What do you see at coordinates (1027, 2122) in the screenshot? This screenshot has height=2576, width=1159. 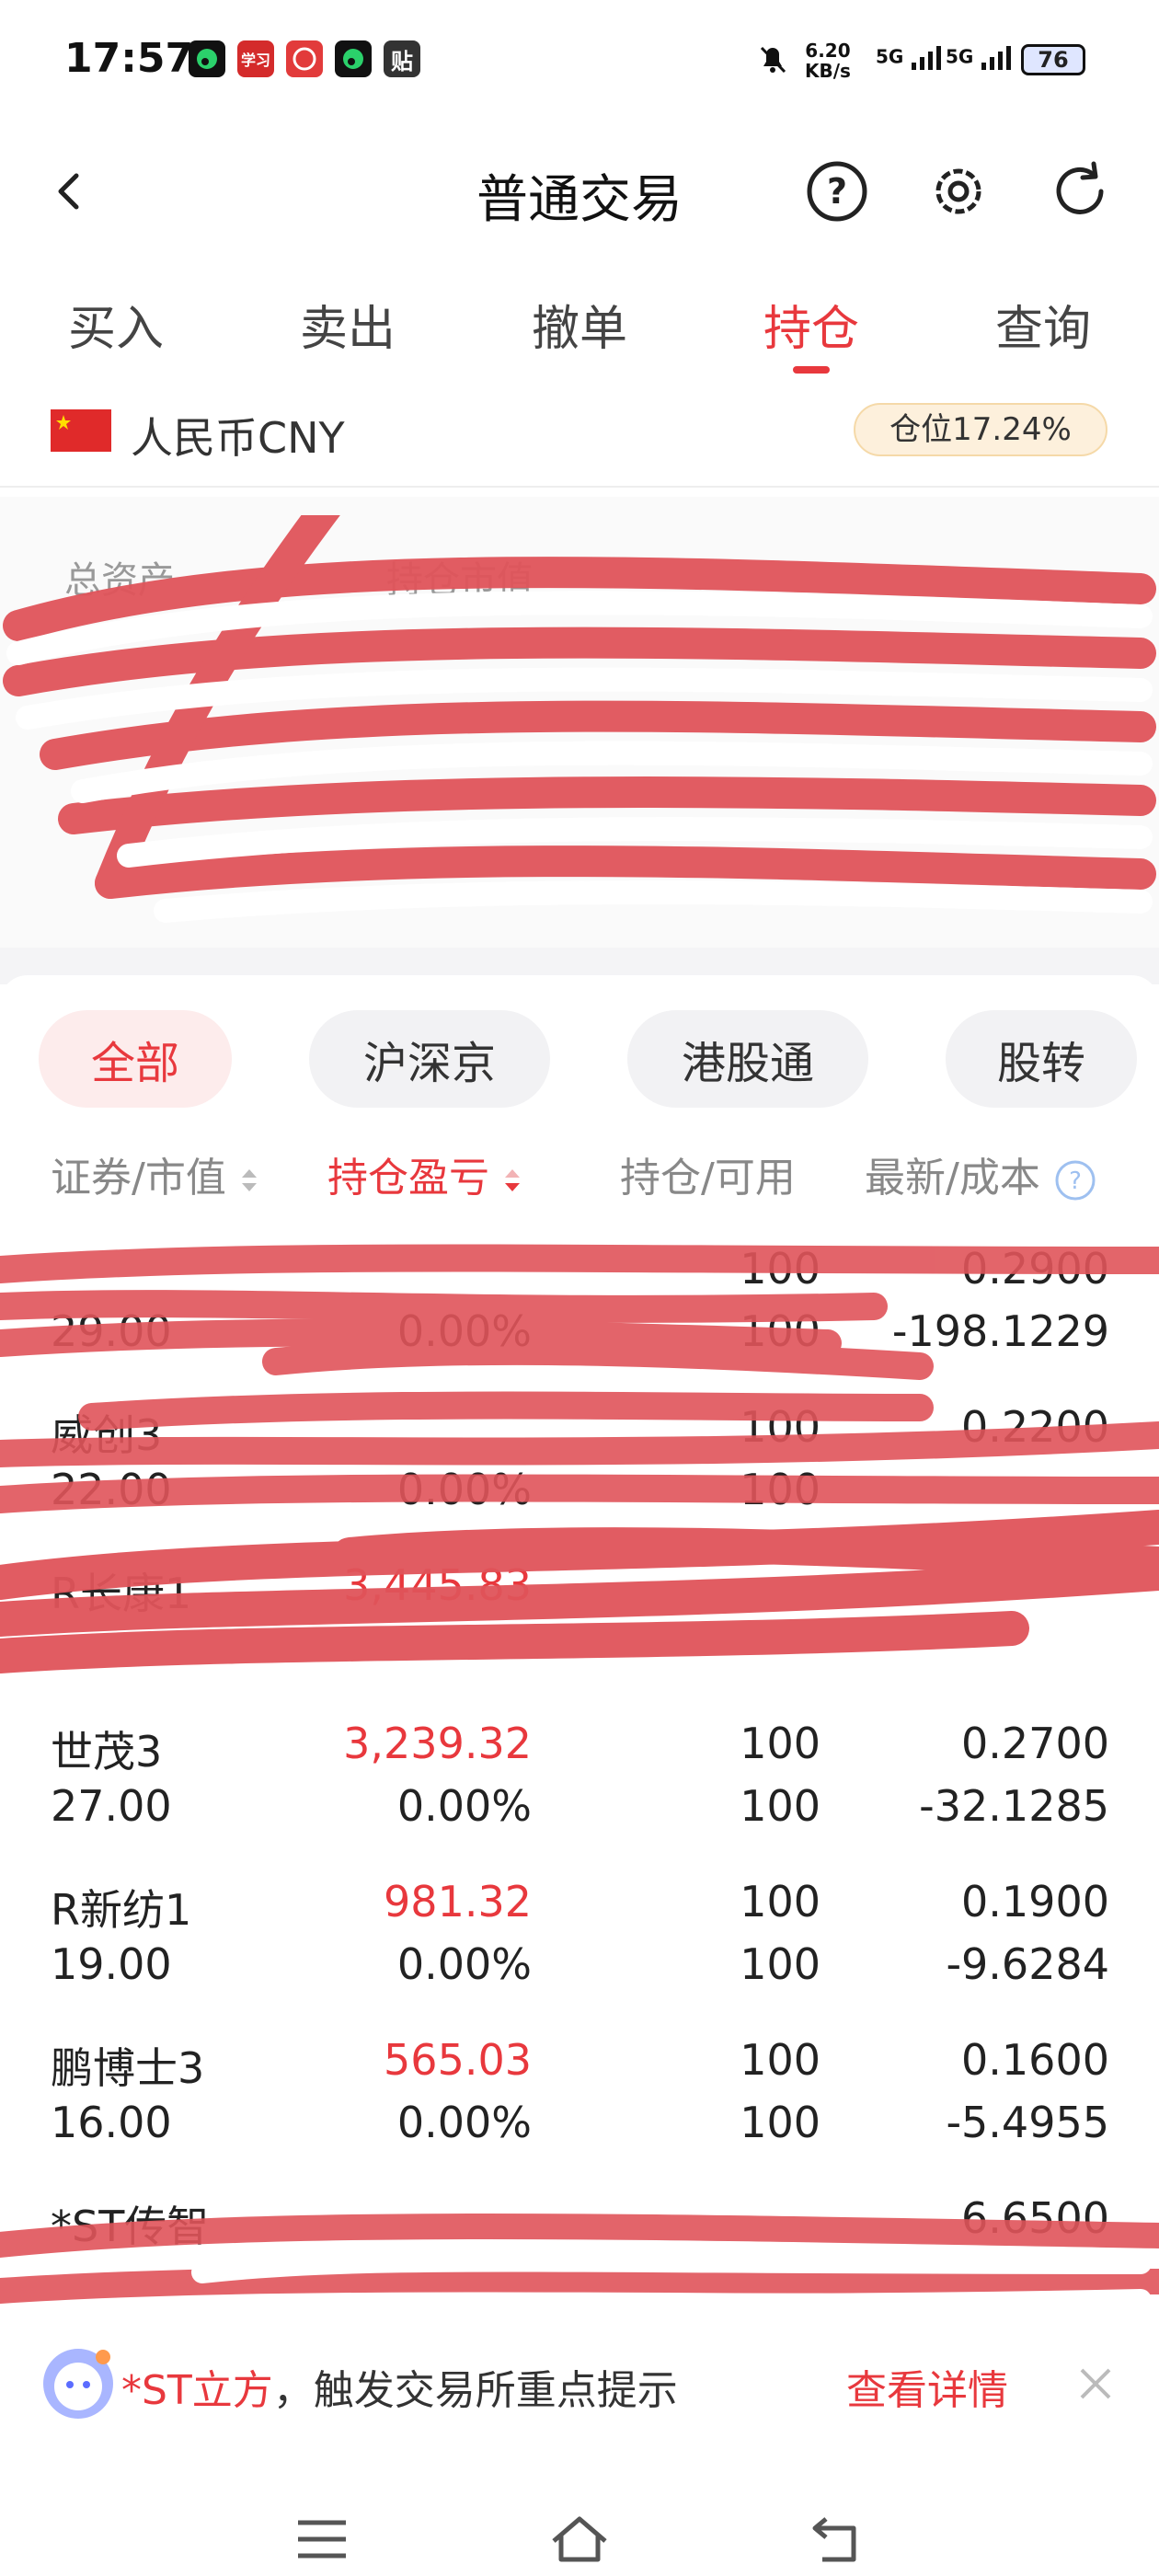 I see `cost-price: -5.4955` at bounding box center [1027, 2122].